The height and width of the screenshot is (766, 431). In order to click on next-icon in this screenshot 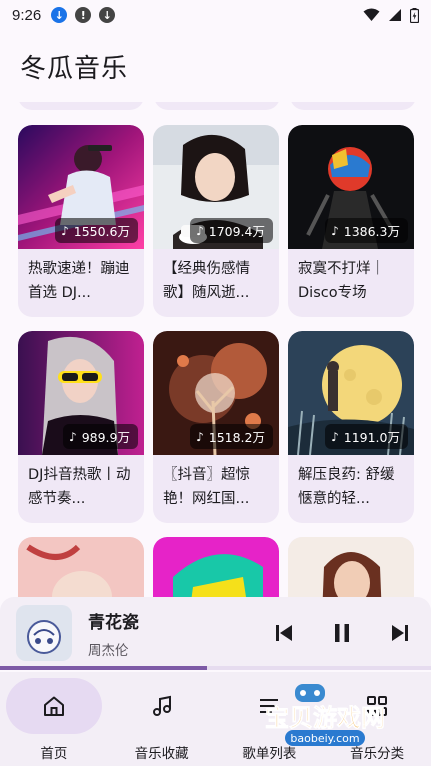, I will do `click(400, 633)`.